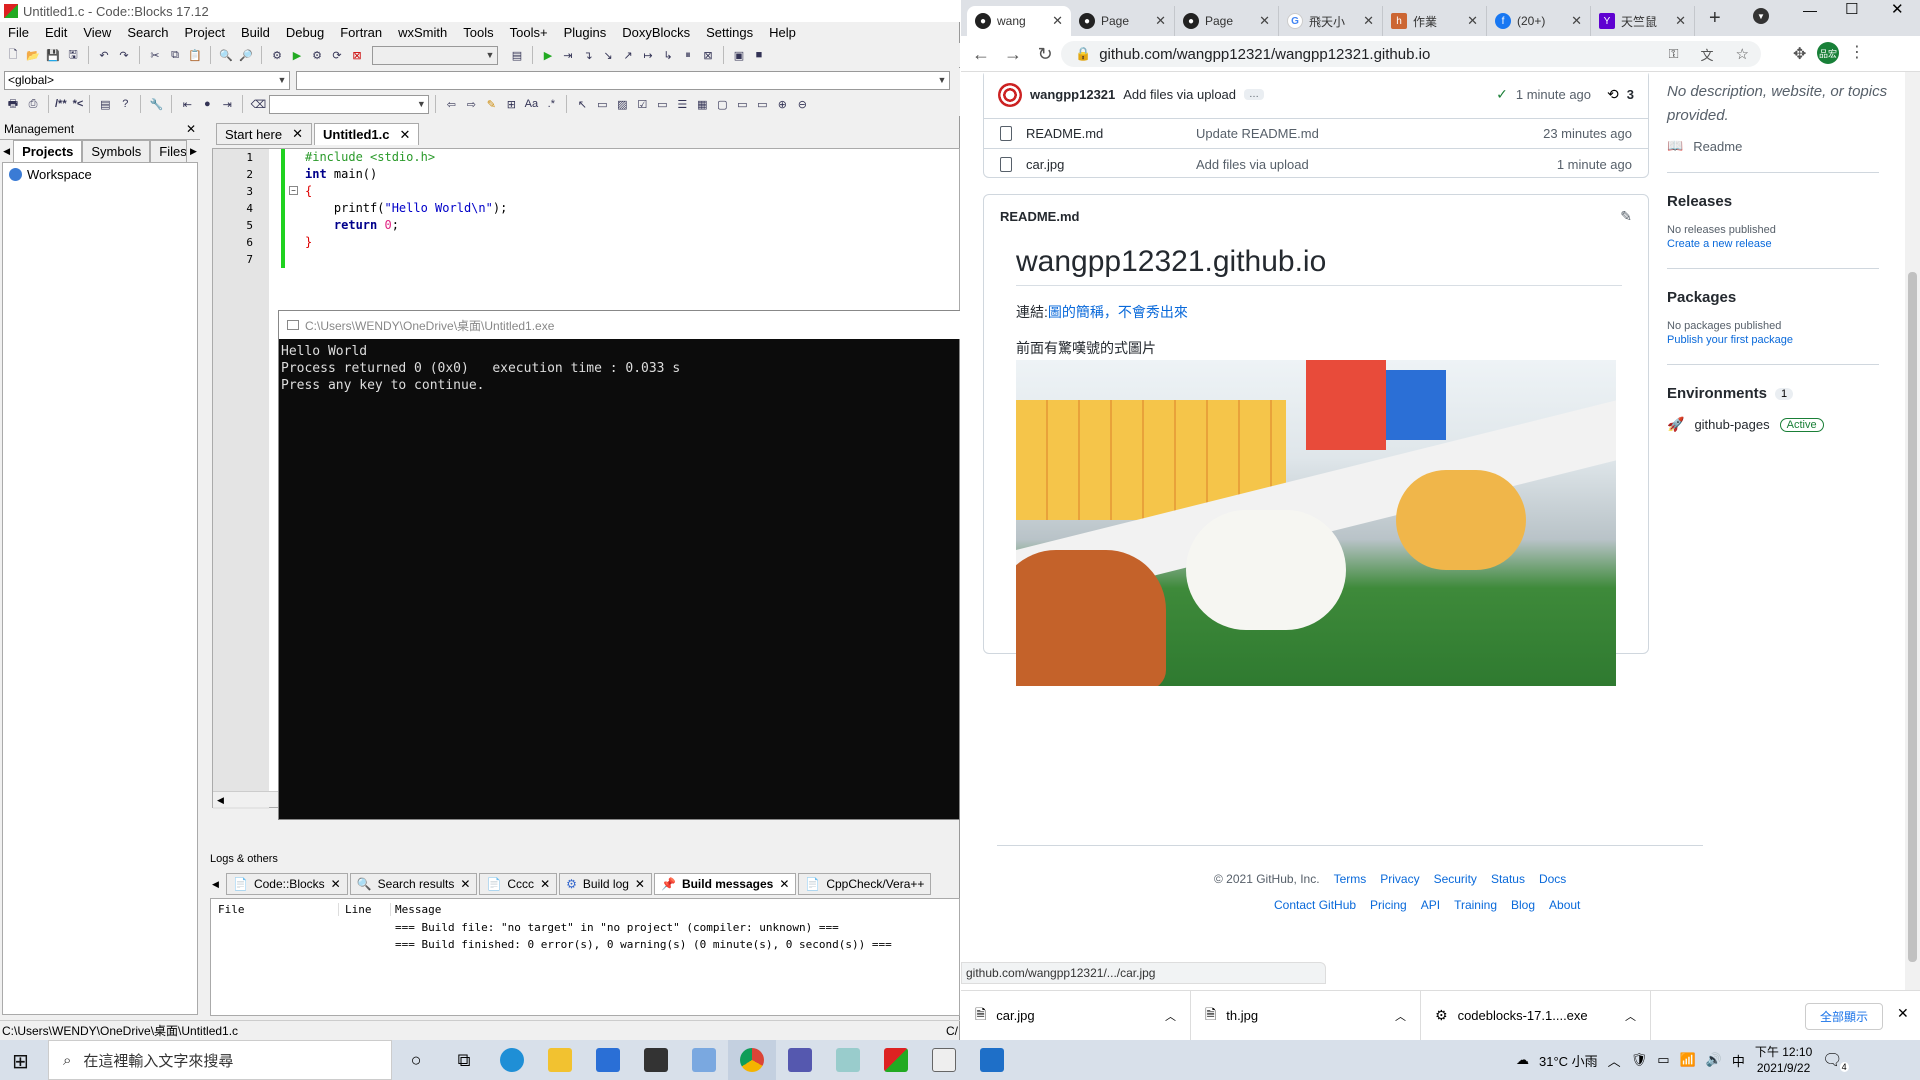 The height and width of the screenshot is (1080, 1920). What do you see at coordinates (608, 55) in the screenshot?
I see `step-into-icon: ↘` at bounding box center [608, 55].